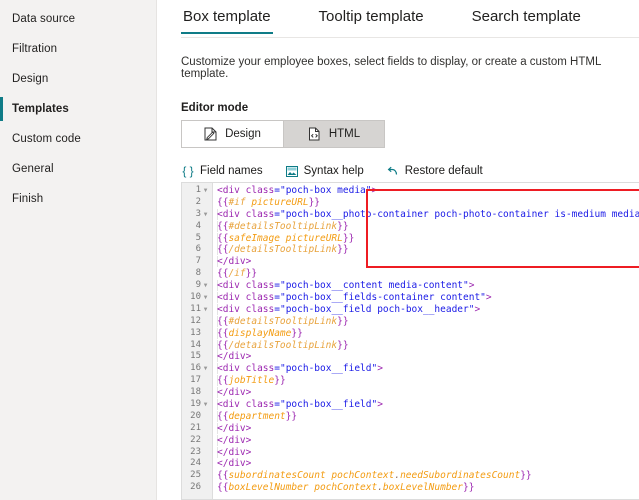 This screenshot has height=500, width=639. Describe the element at coordinates (78, 169) in the screenshot. I see `sidebar-item-general: General` at that location.